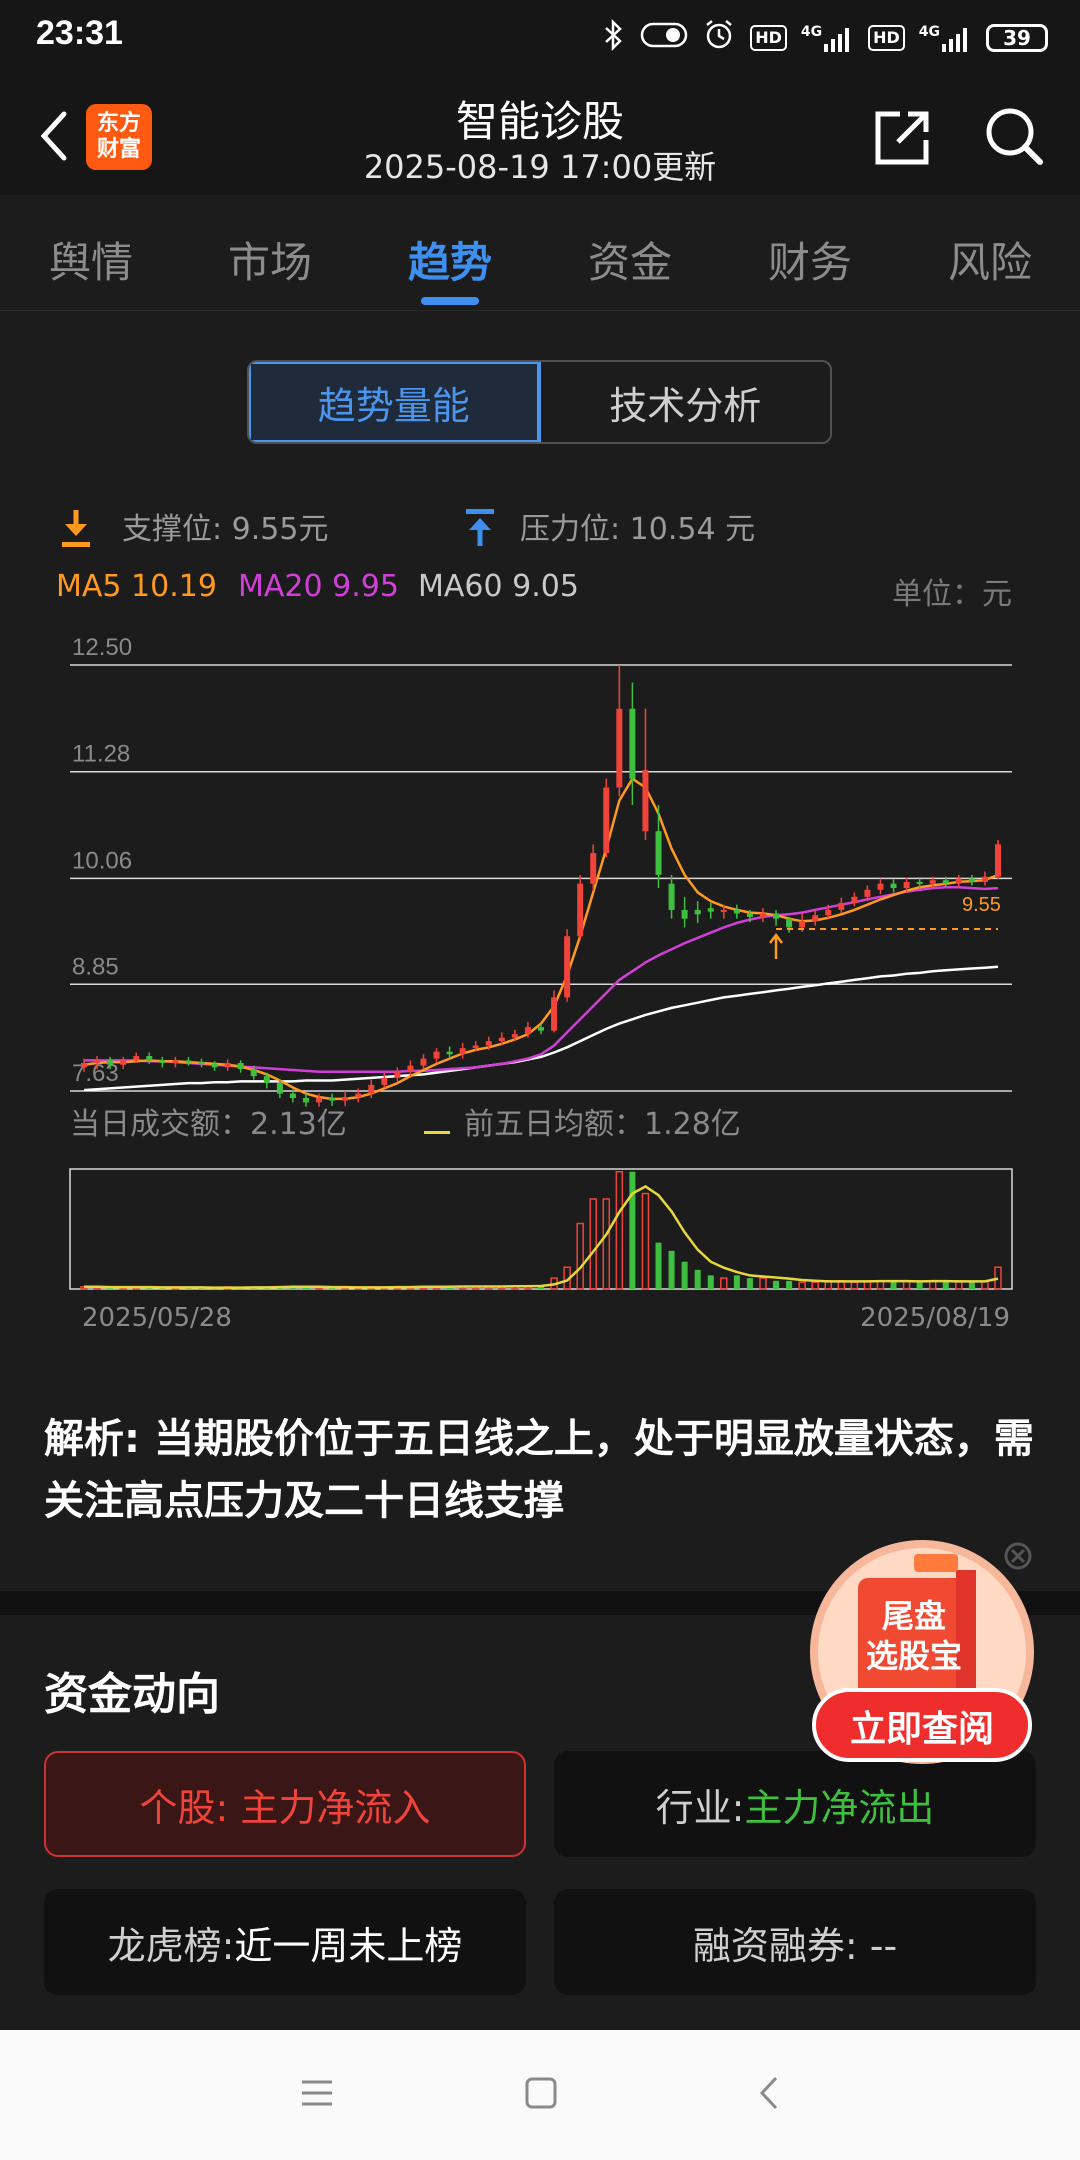  What do you see at coordinates (438, 1128) in the screenshot?
I see `avg-line-legend-icon` at bounding box center [438, 1128].